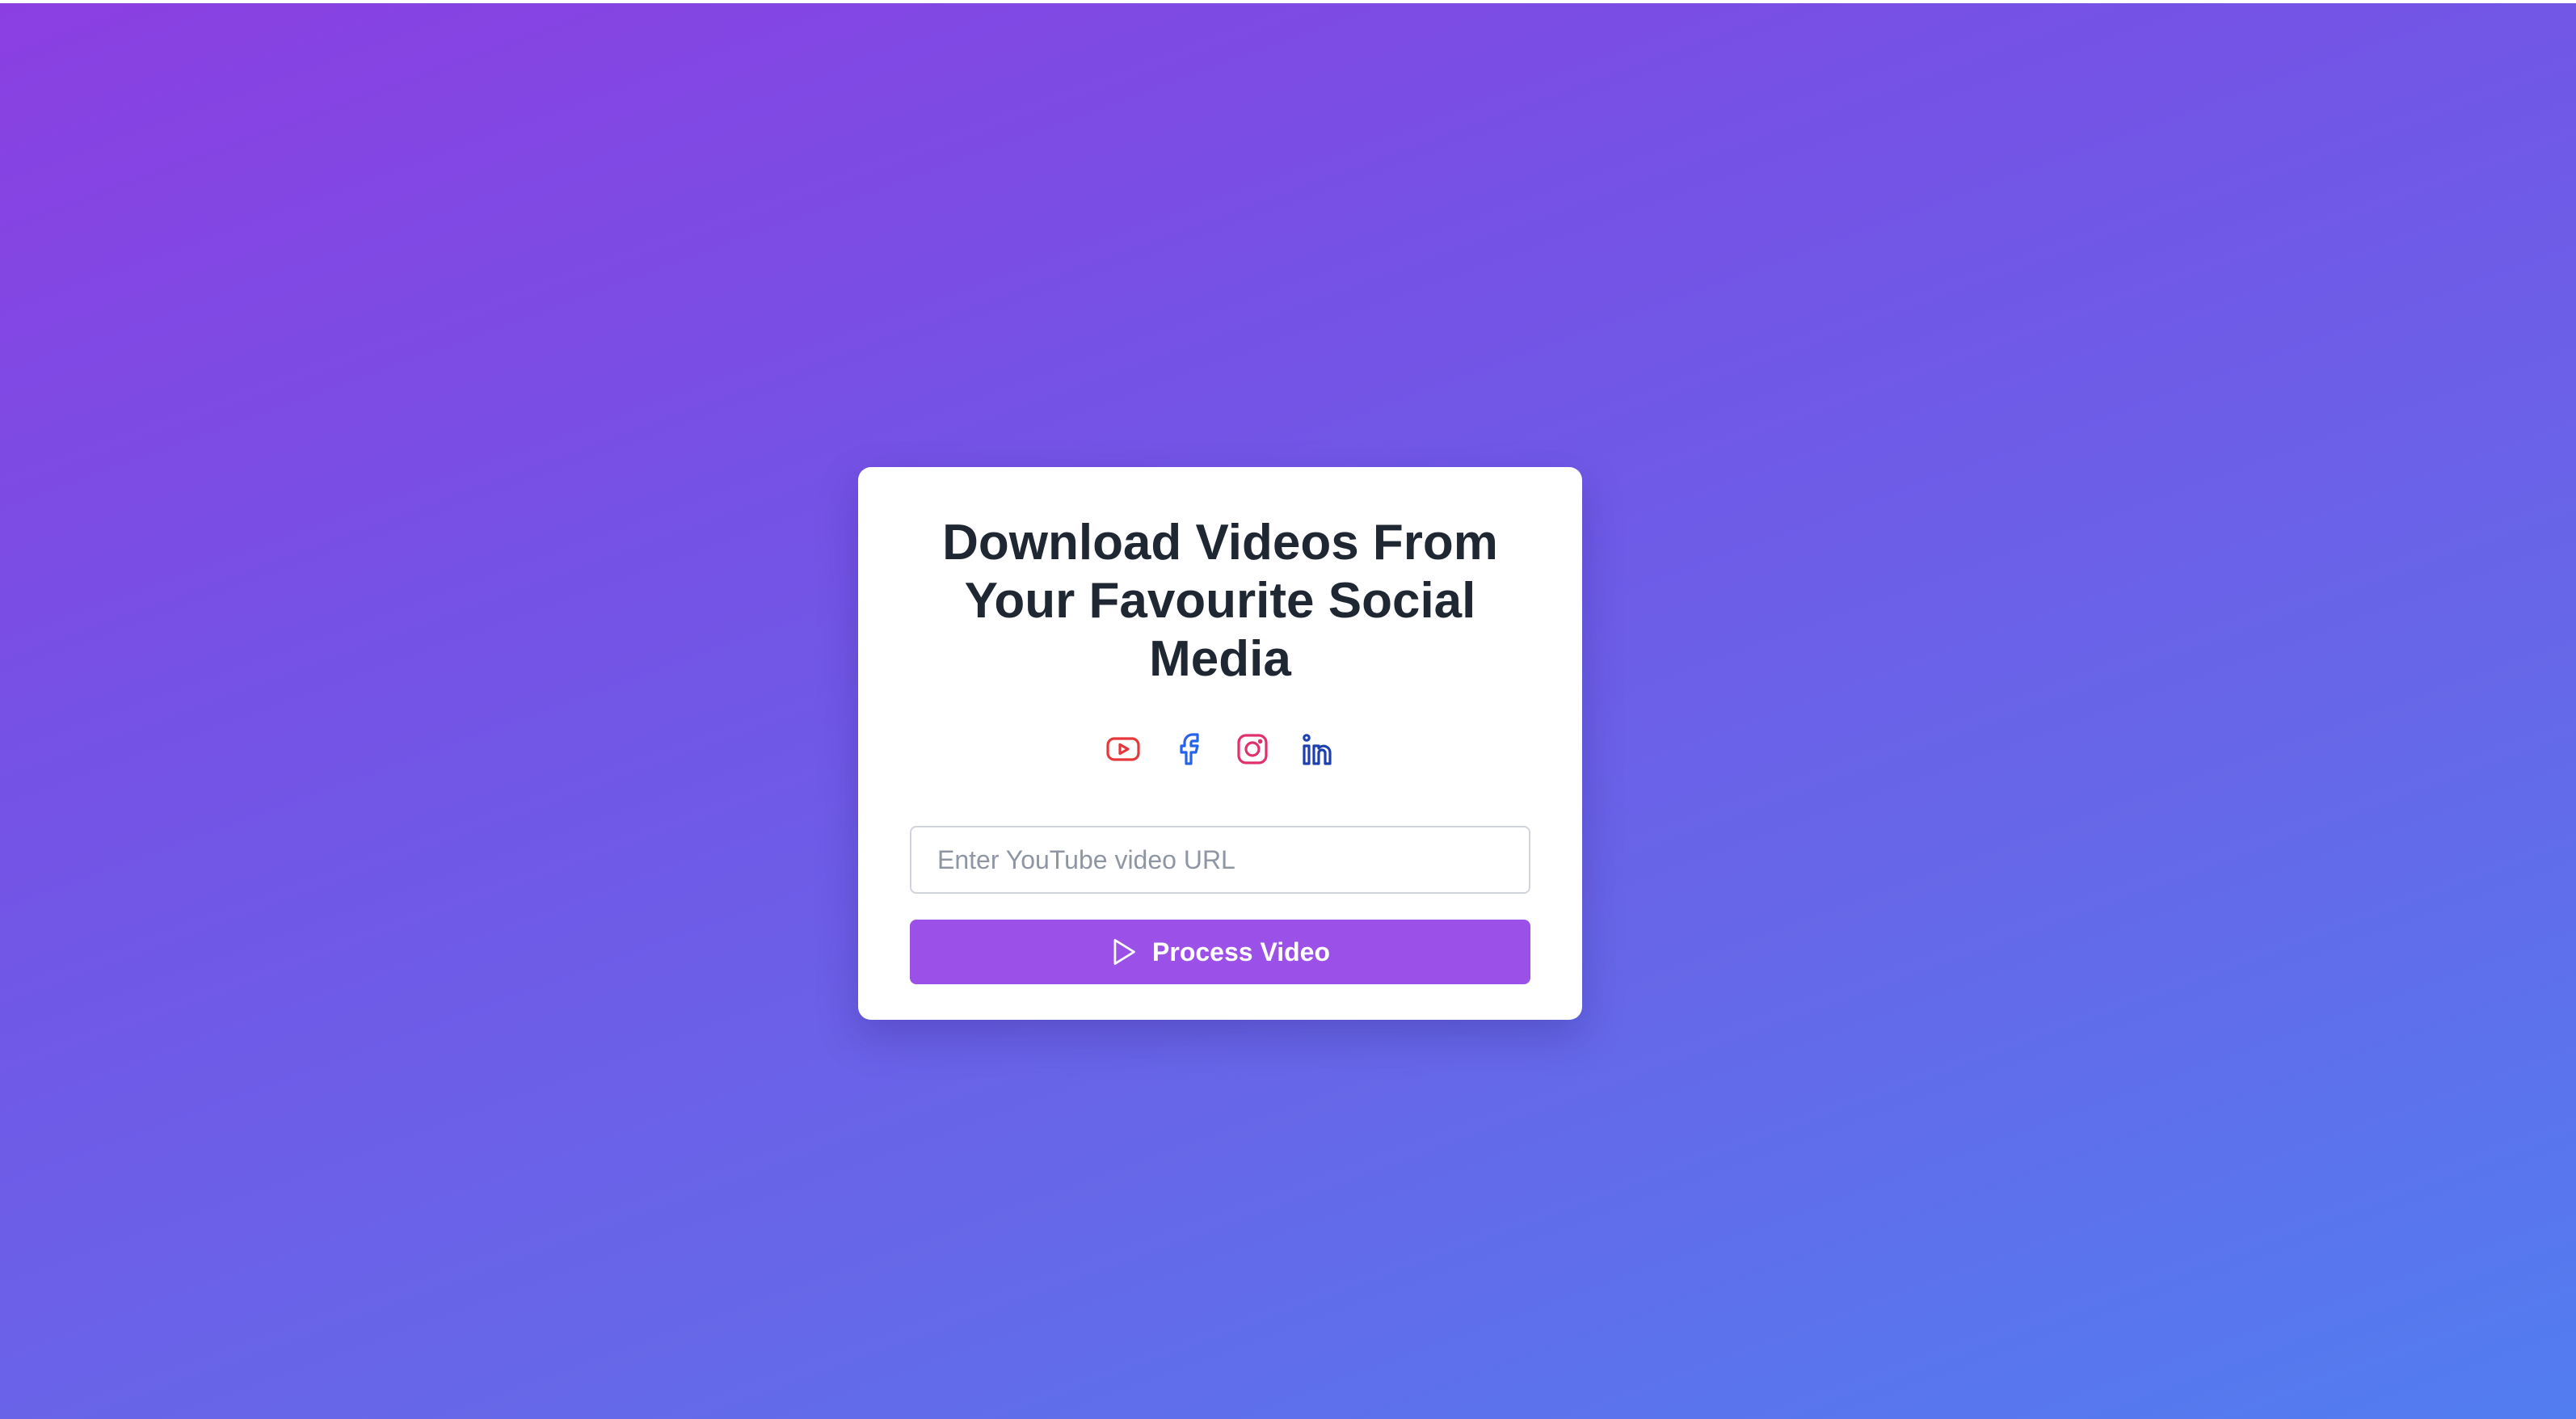 This screenshot has height=1419, width=2576. I want to click on platform-icons, so click(1220, 749).